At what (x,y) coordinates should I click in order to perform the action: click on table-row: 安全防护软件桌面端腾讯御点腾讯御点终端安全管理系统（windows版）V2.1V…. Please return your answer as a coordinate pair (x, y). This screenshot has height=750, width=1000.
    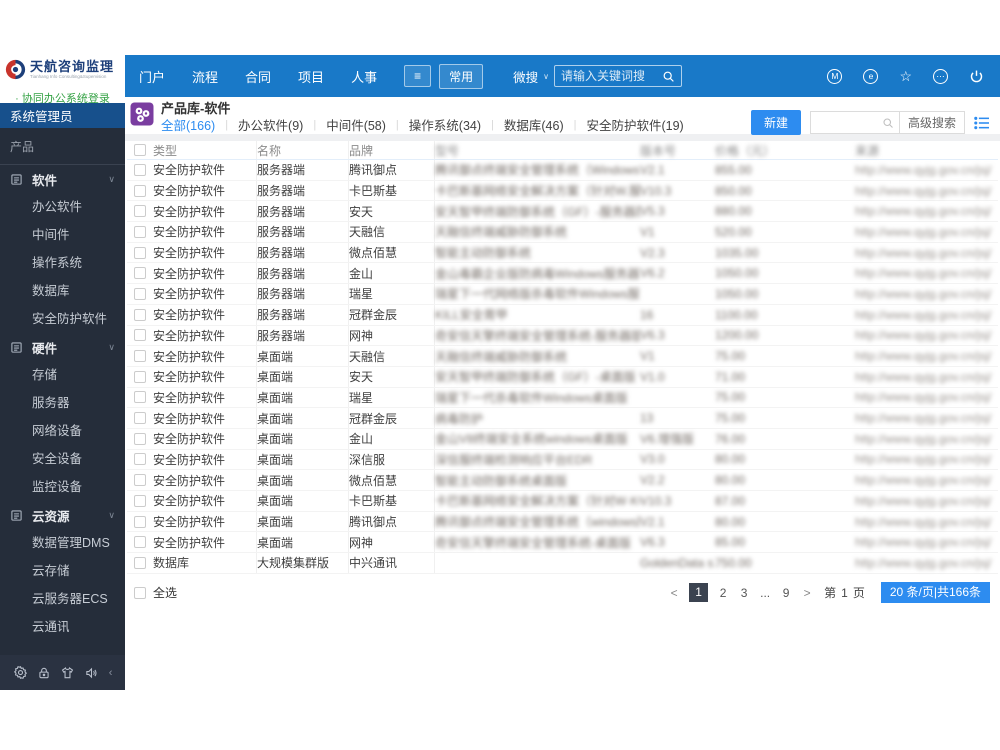
    Looking at the image, I should click on (562, 522).